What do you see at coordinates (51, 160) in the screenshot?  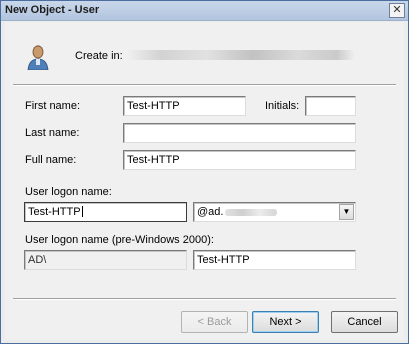 I see `full-name-label: Full name:` at bounding box center [51, 160].